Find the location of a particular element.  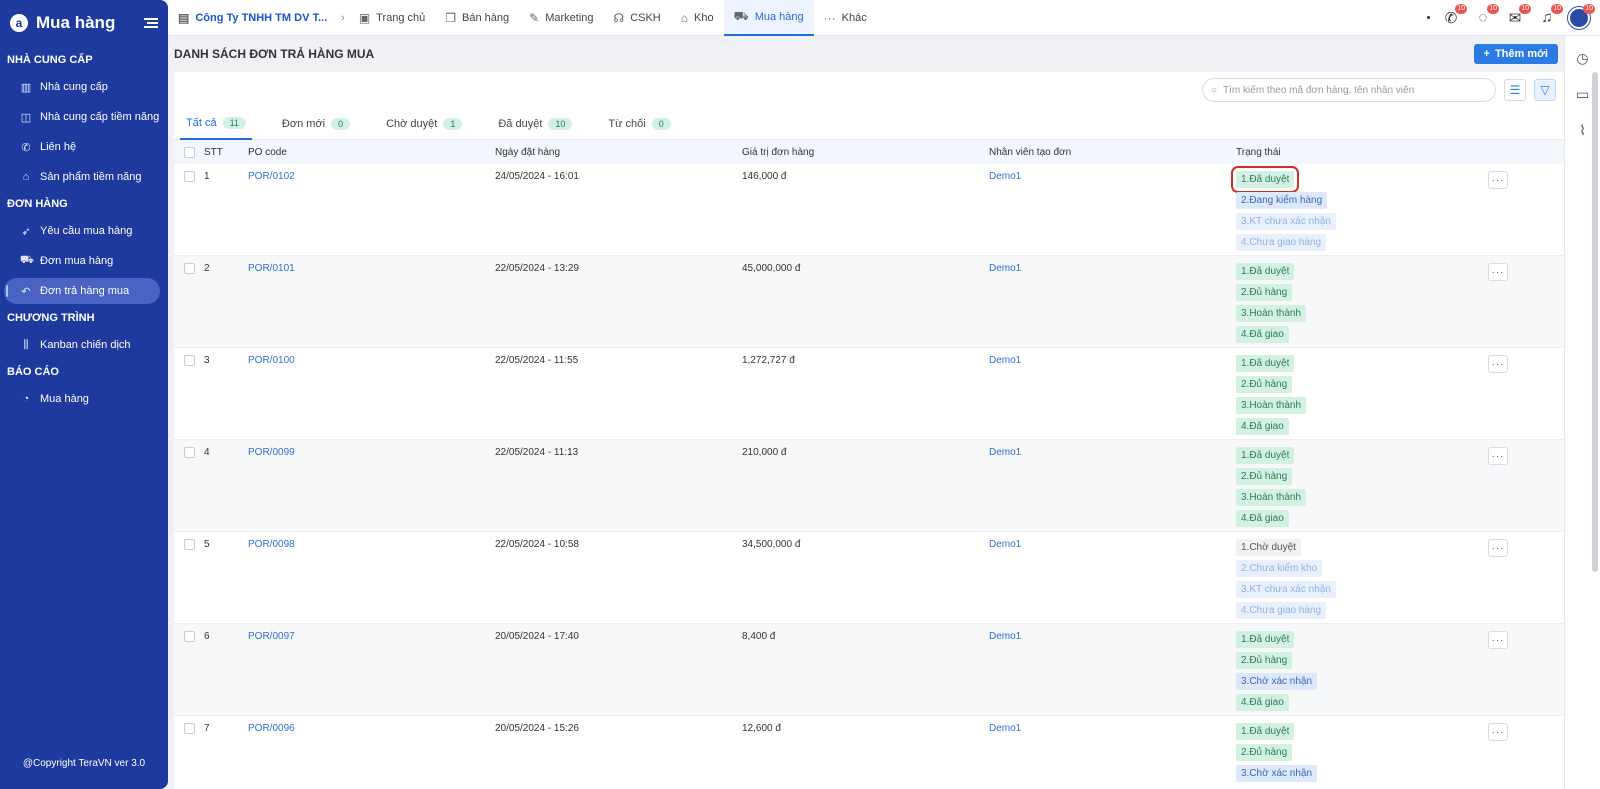

warehouse-icon: ⌂ is located at coordinates (684, 17).